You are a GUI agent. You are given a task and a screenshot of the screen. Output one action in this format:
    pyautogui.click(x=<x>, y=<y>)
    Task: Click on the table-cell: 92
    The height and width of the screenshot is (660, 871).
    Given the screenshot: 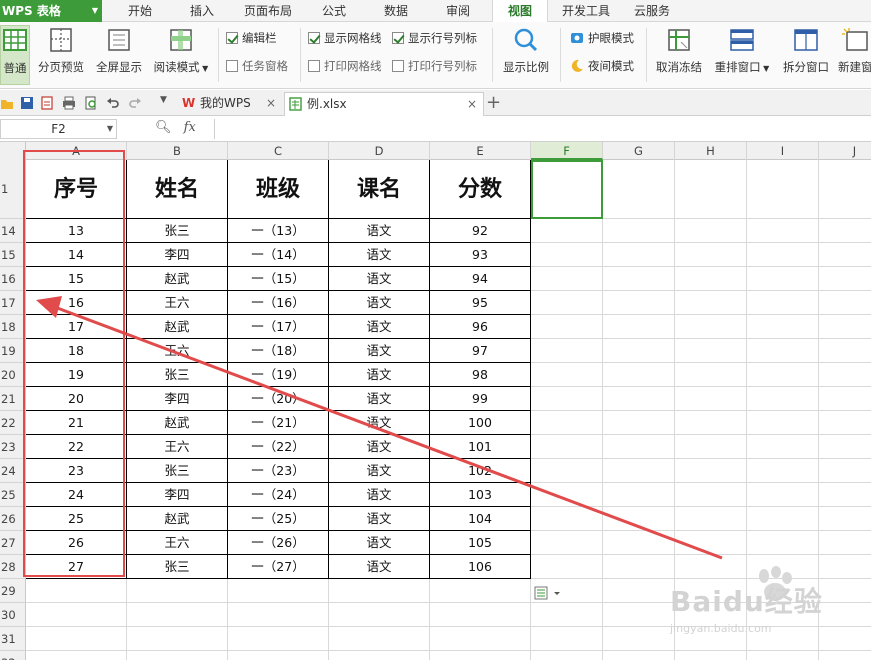 What is the action you would take?
    pyautogui.click(x=480, y=231)
    